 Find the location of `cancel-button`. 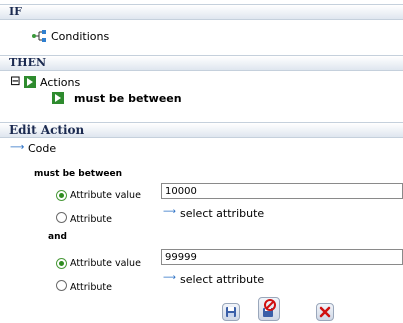

cancel-button is located at coordinates (325, 312).